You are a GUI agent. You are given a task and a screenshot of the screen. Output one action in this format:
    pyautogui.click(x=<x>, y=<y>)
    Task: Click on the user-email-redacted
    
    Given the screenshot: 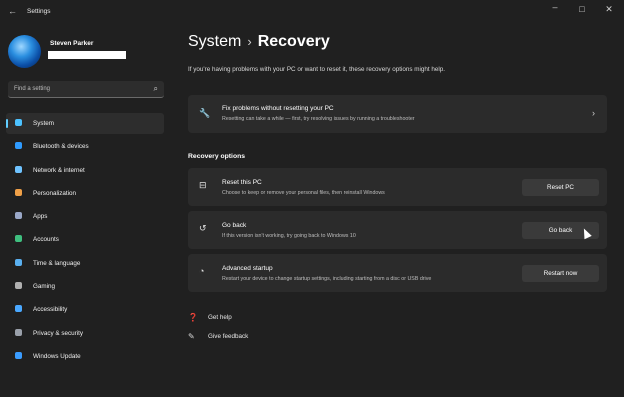 What is the action you would take?
    pyautogui.click(x=87, y=55)
    